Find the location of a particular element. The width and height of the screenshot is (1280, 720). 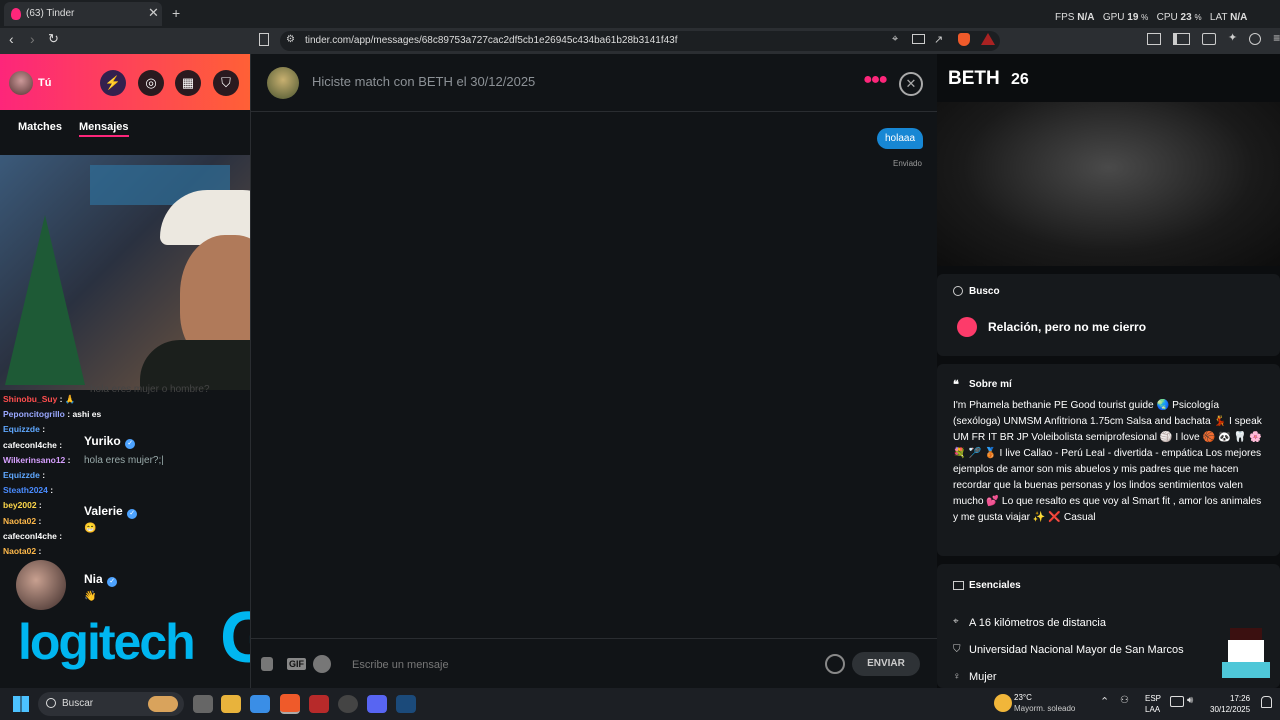

close-tab-icon: ✕ is located at coordinates (153, 13).